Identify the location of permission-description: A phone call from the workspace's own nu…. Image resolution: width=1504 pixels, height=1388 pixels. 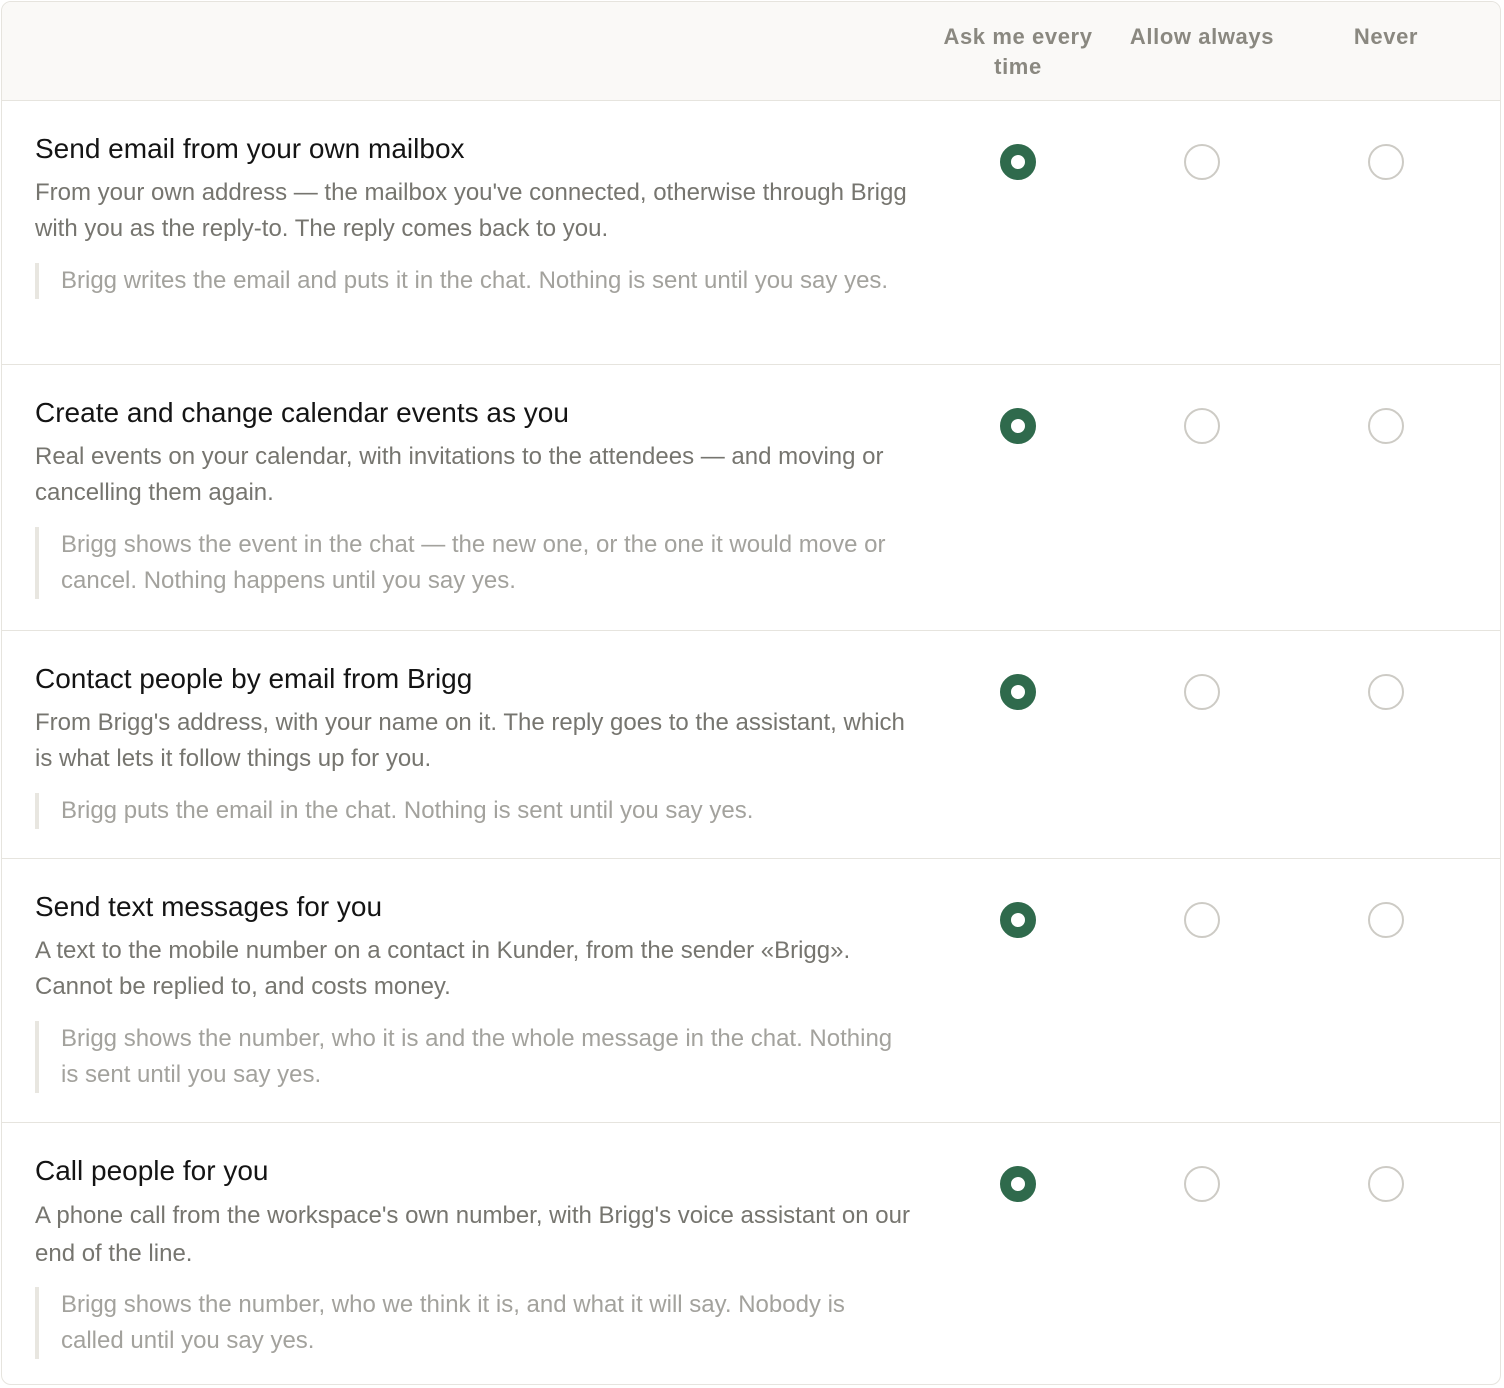
(472, 1234).